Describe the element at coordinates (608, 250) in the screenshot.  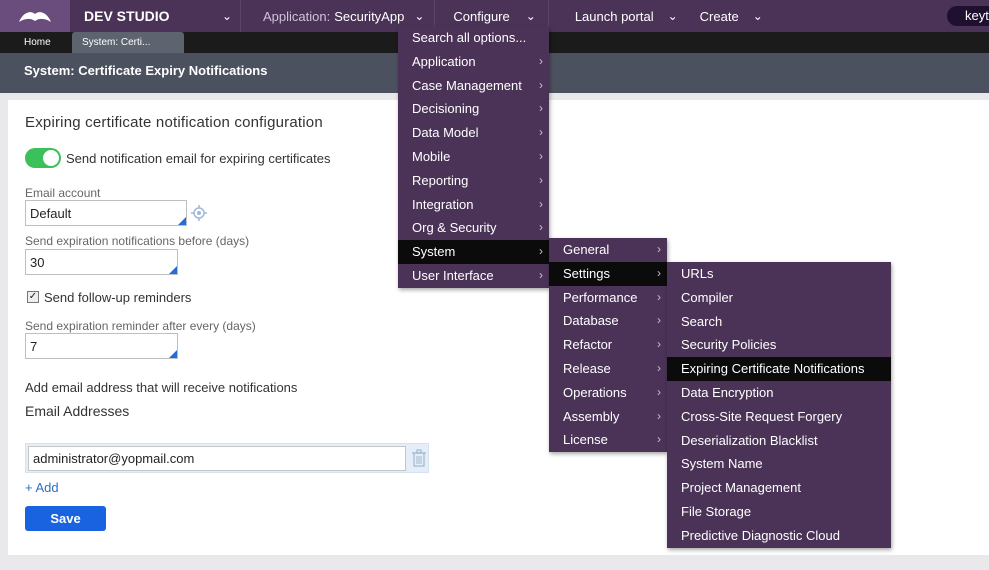
I see `menu-item-general: General ›` at that location.